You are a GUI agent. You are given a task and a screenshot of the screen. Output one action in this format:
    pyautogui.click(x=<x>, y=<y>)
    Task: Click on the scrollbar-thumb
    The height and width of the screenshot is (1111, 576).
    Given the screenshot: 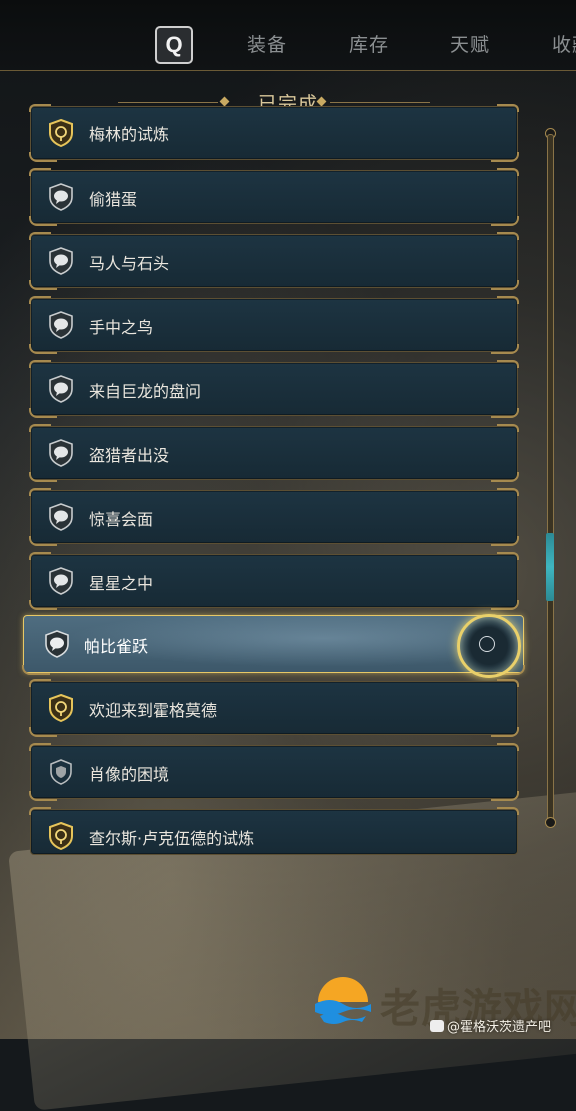 What is the action you would take?
    pyautogui.click(x=550, y=567)
    